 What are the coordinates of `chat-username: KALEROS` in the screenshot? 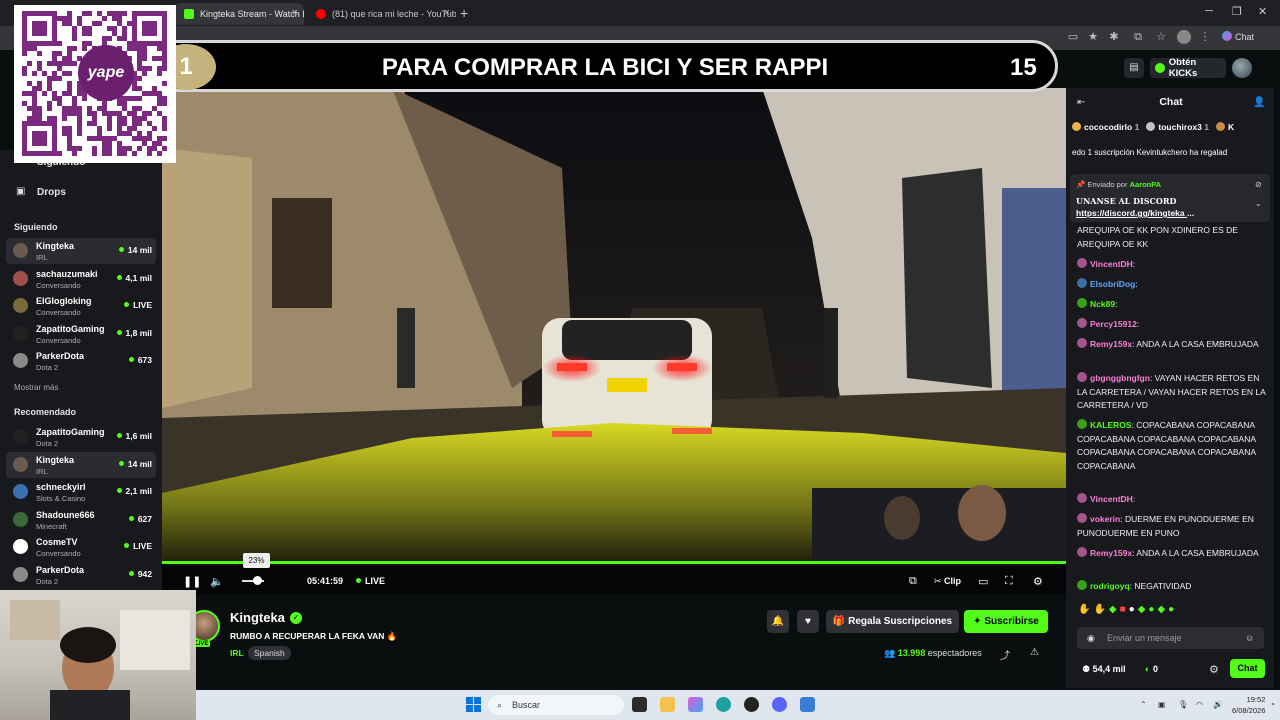 It's located at (1111, 425).